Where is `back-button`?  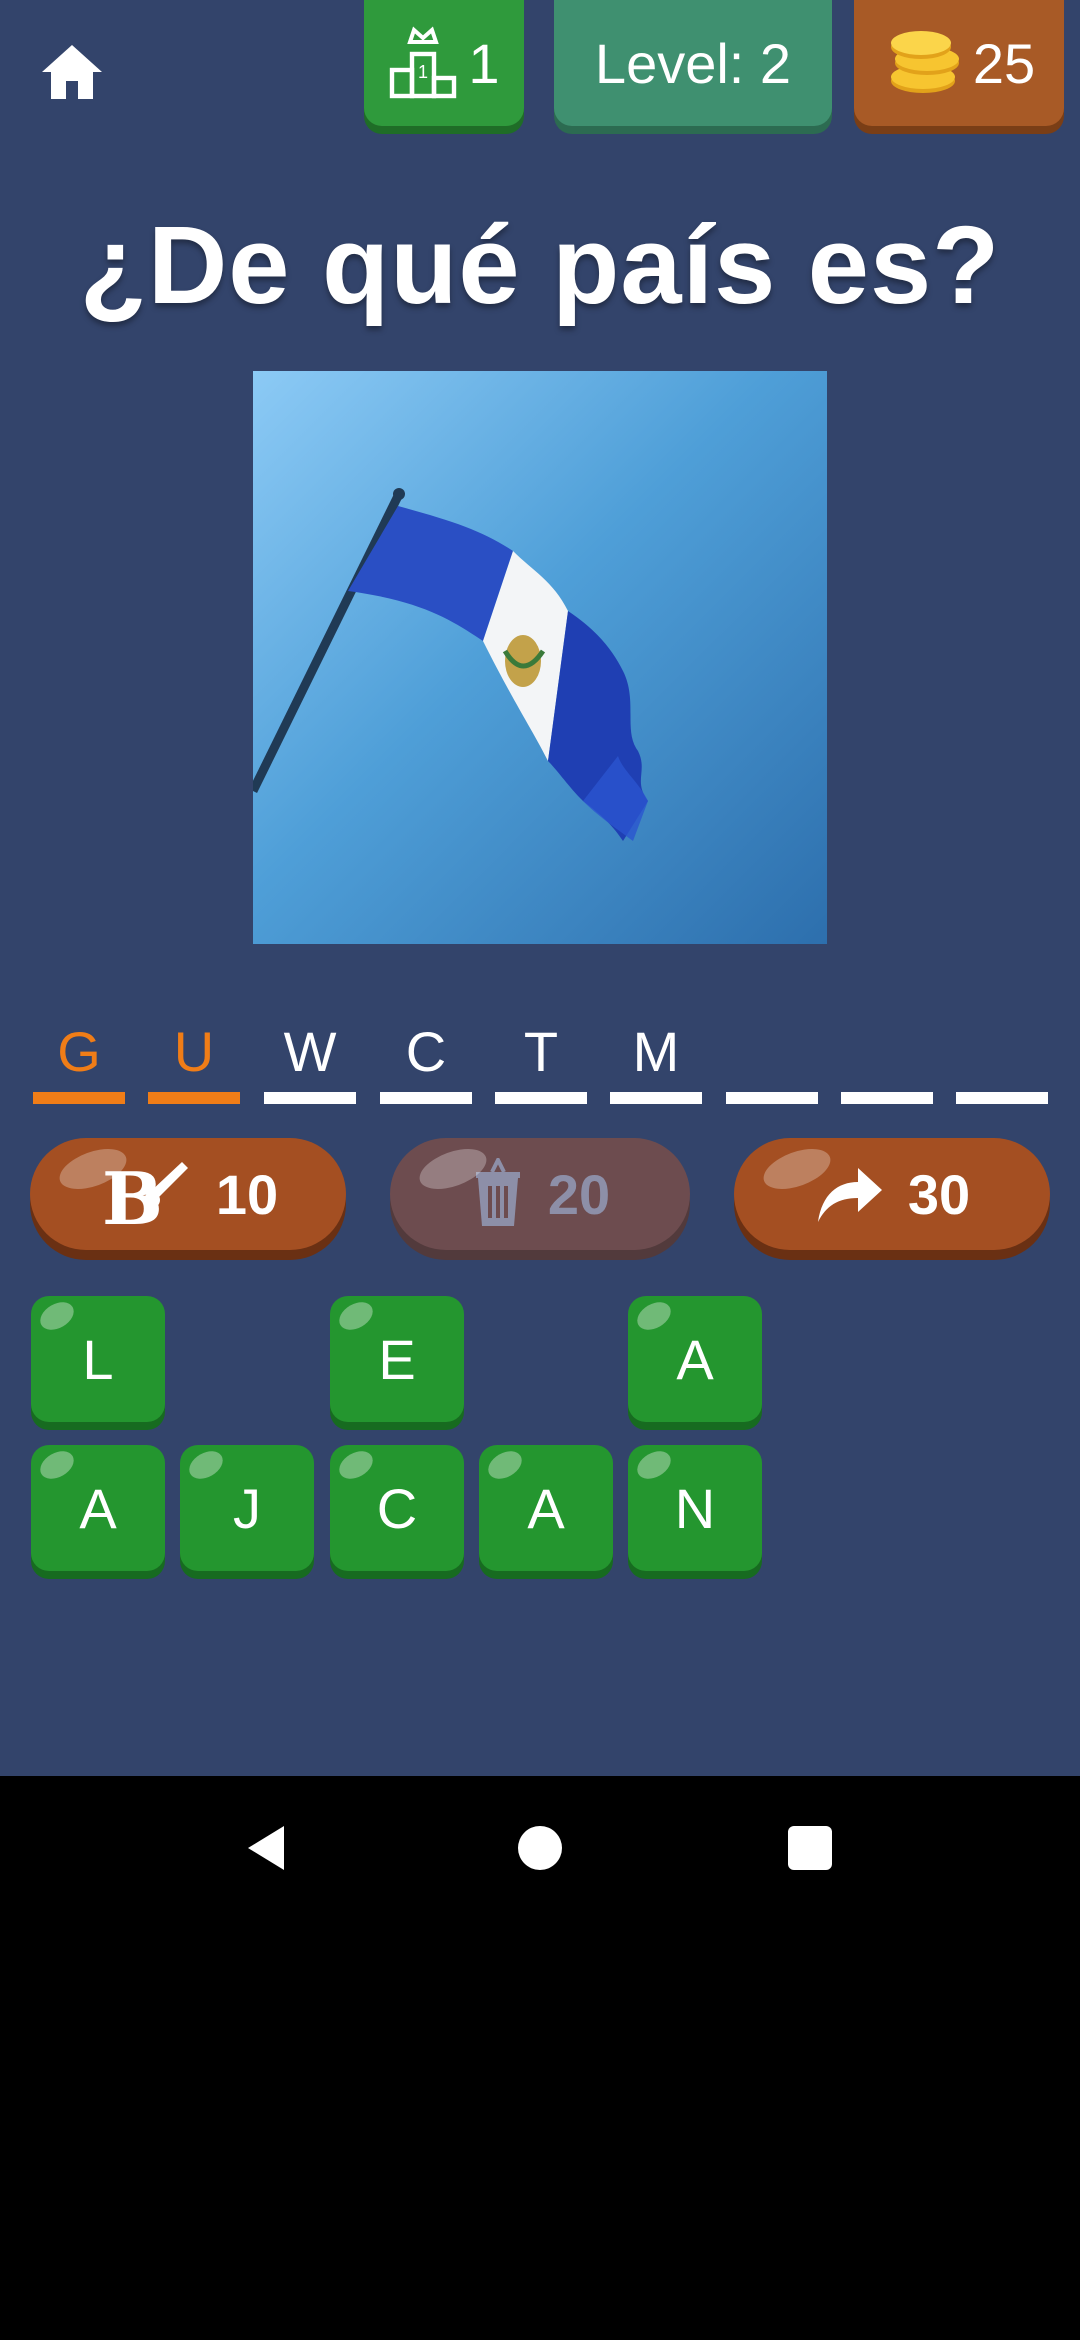
back-button is located at coordinates (268, 1848).